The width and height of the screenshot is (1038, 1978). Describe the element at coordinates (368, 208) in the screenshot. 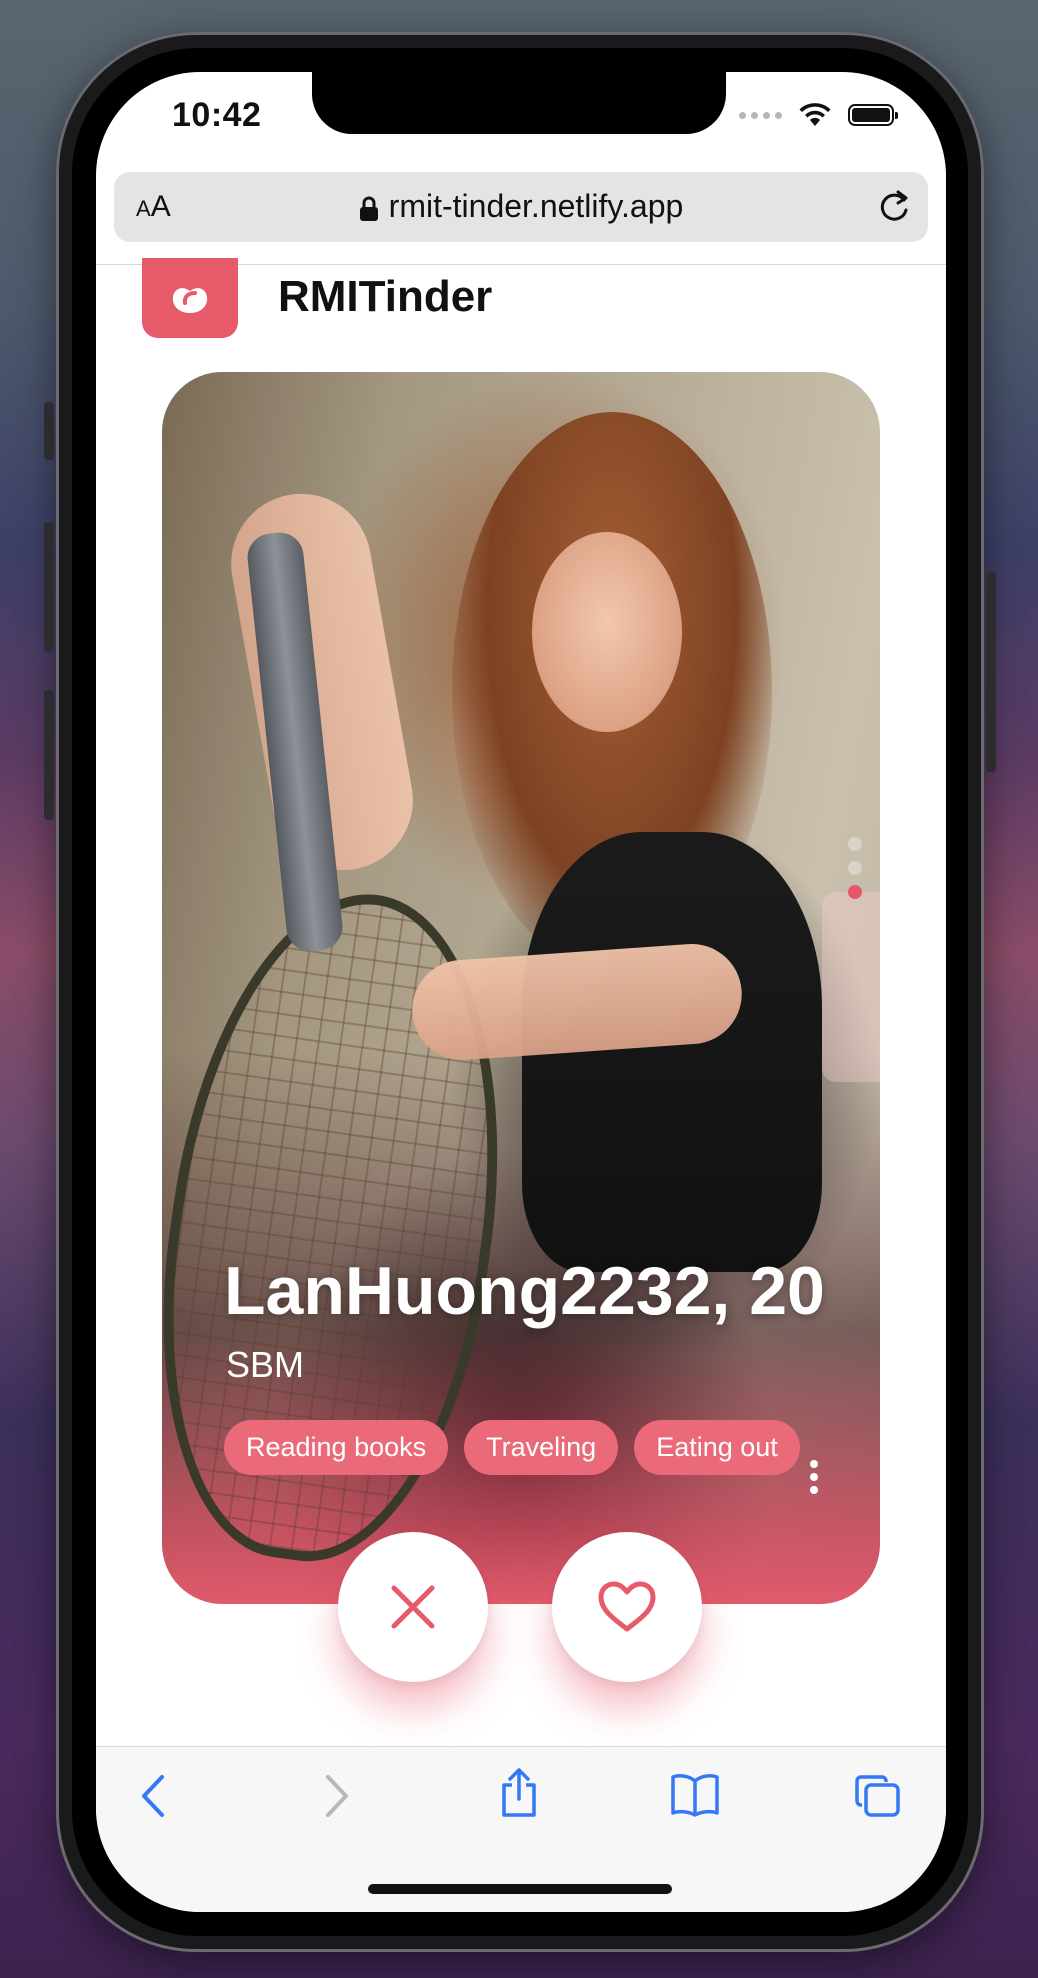

I see `lock-icon` at that location.